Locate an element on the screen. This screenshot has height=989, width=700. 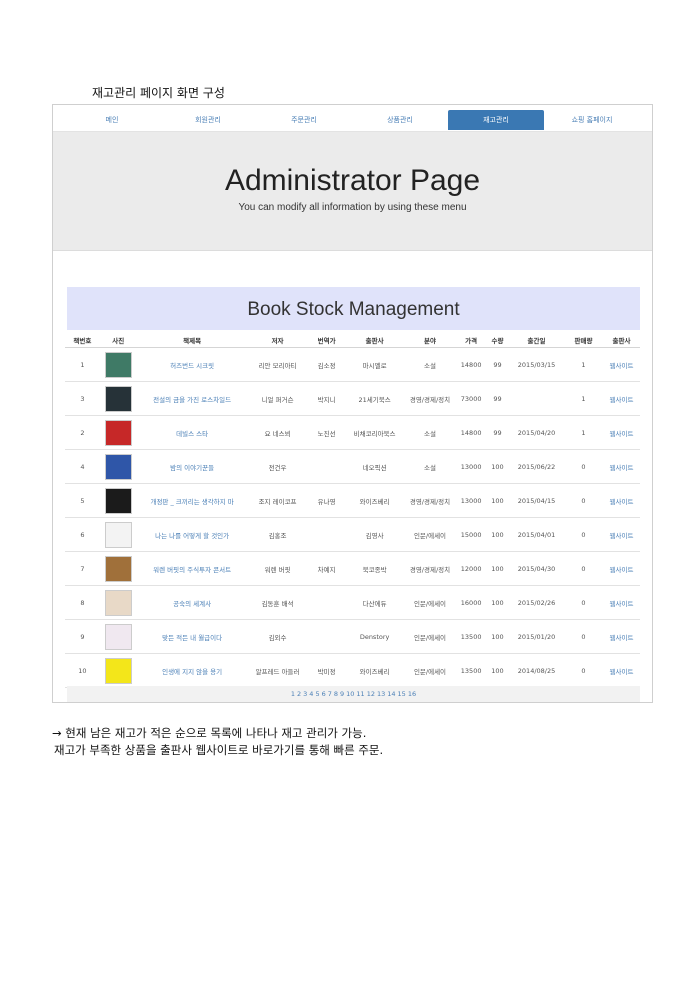
panel-title: Book Stock Management is located at coordinates (353, 308).